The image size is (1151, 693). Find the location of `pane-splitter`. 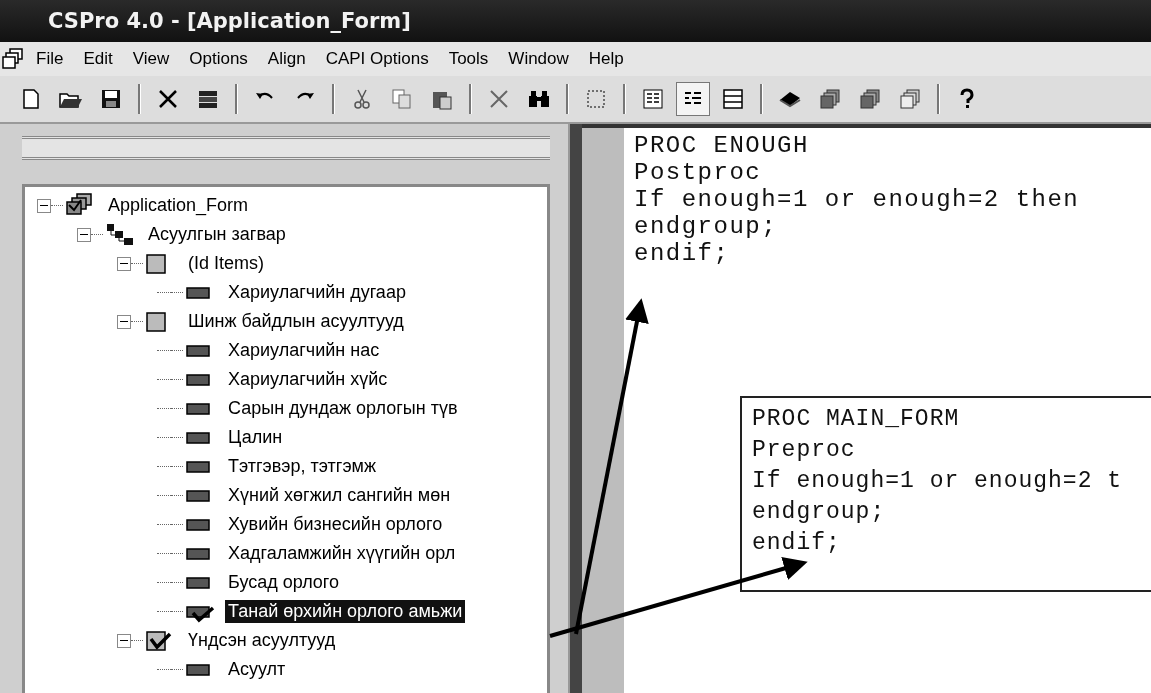

pane-splitter is located at coordinates (575, 408).